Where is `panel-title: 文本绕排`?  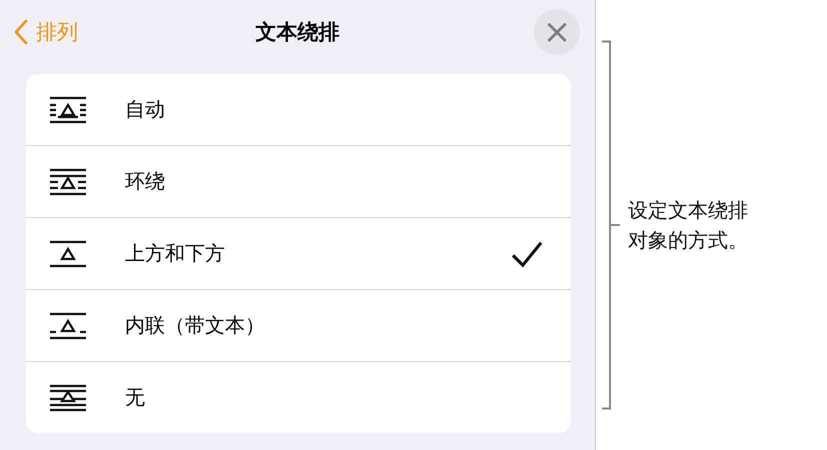
panel-title: 文本绕排 is located at coordinates (298, 32).